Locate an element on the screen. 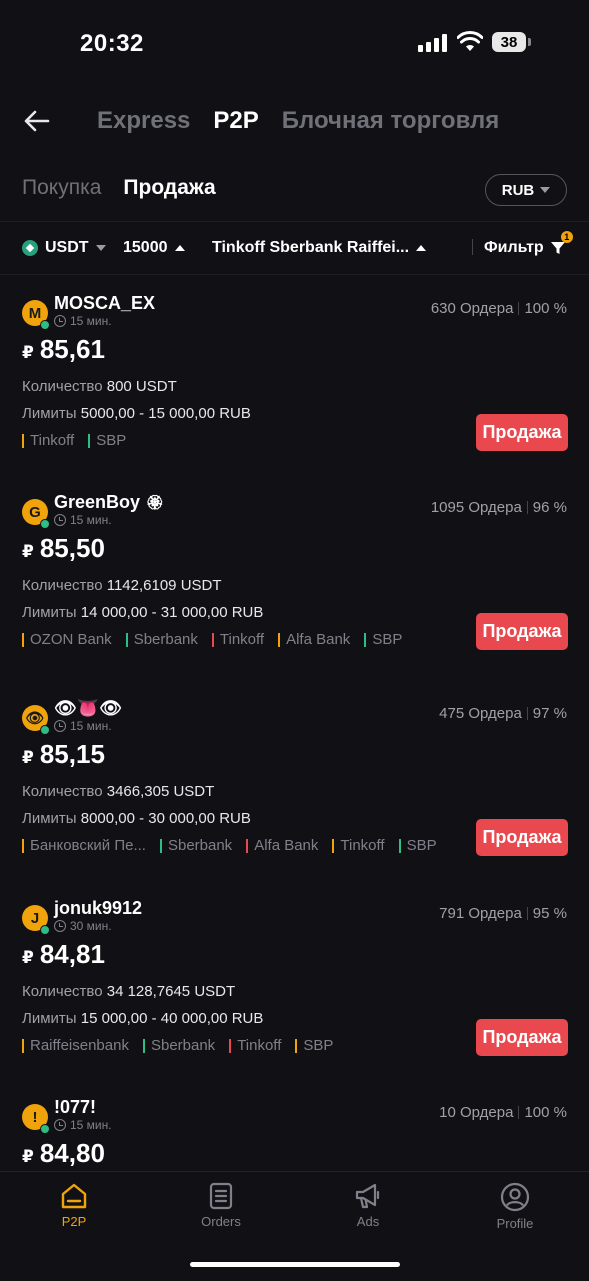 Image resolution: width=589 pixels, height=1281 pixels. tether-icon is located at coordinates (30, 248).